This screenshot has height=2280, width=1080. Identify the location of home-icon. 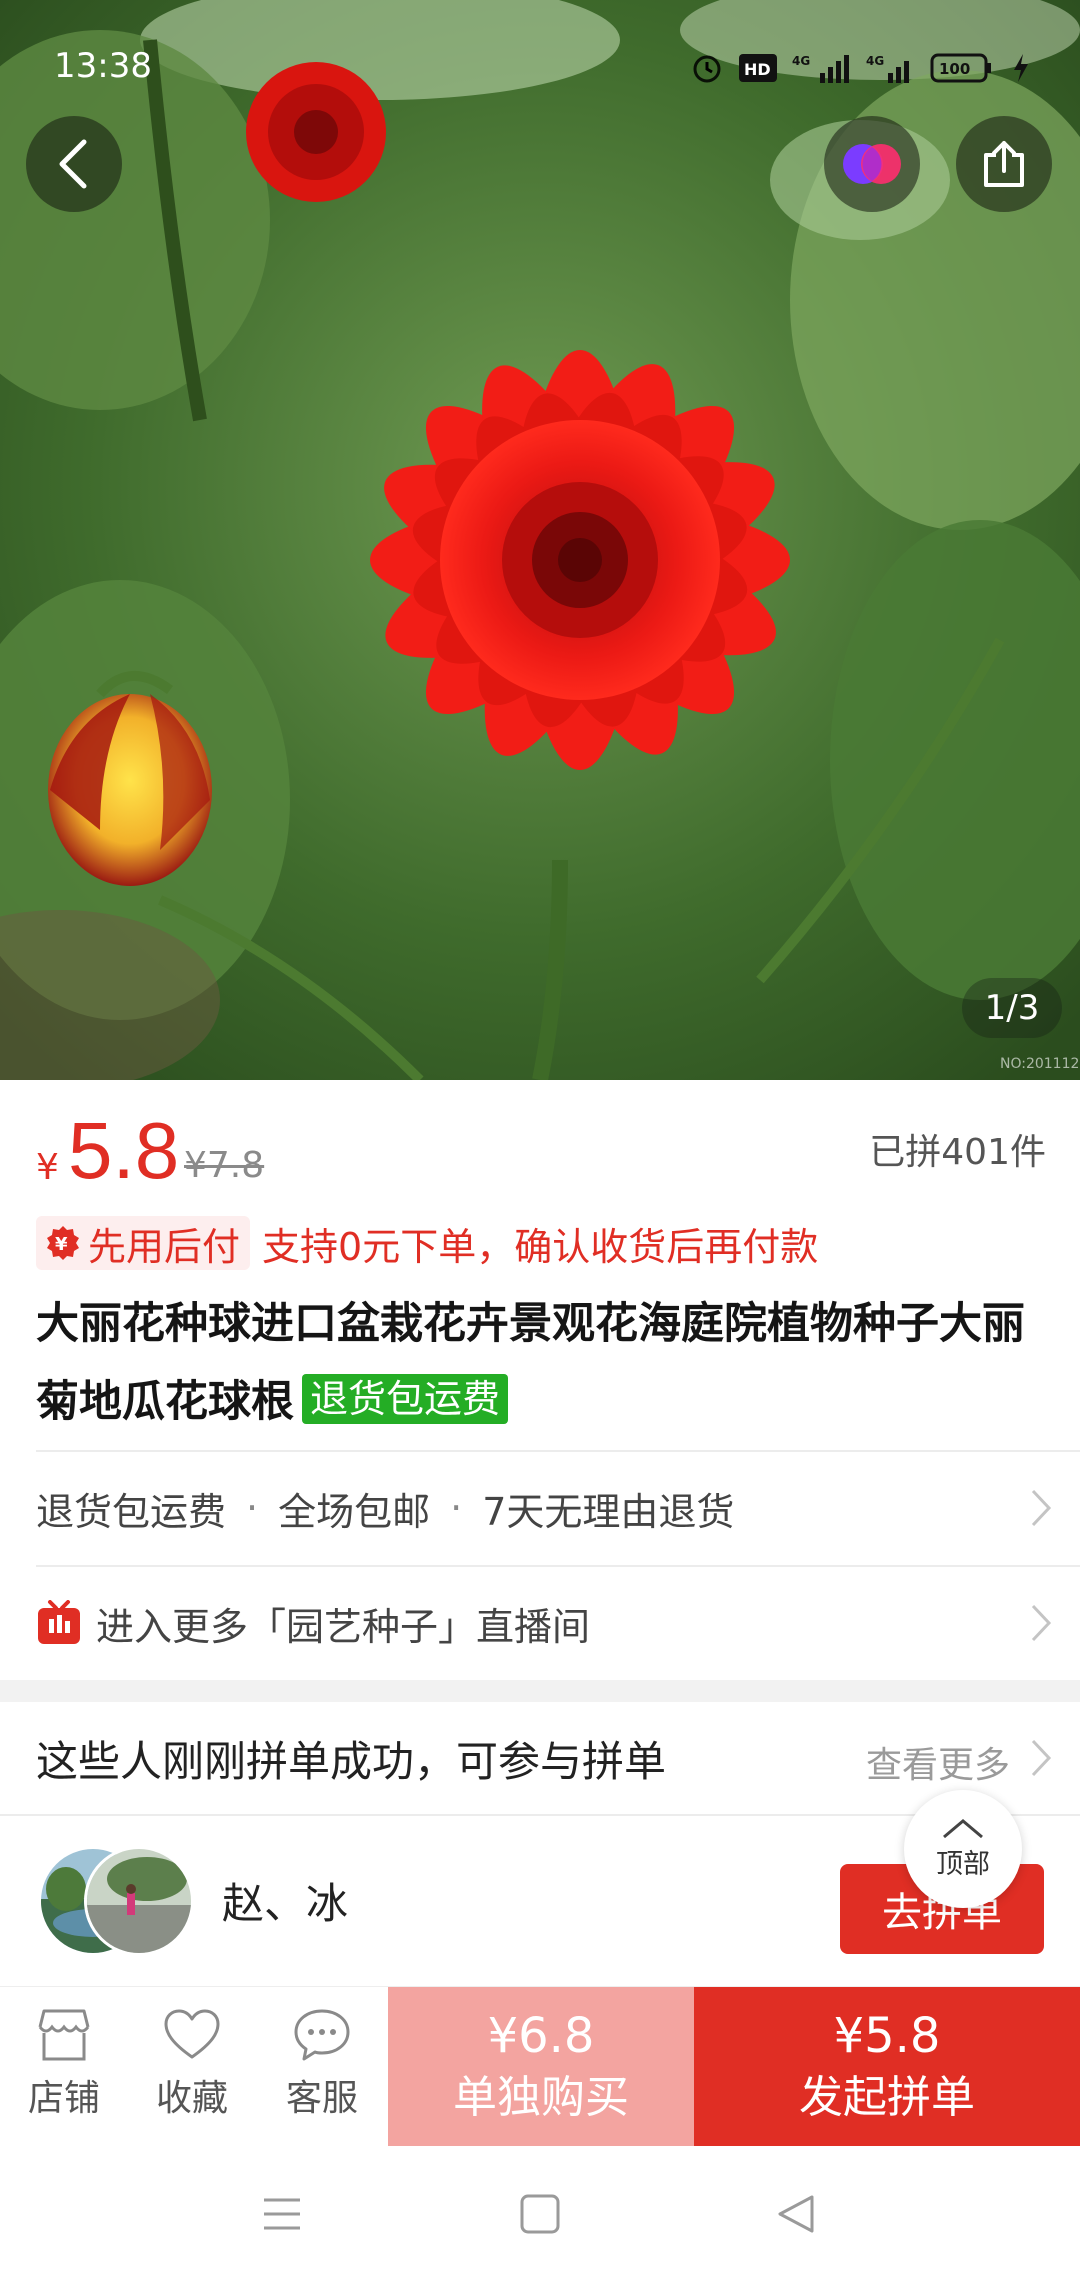
(540, 2214).